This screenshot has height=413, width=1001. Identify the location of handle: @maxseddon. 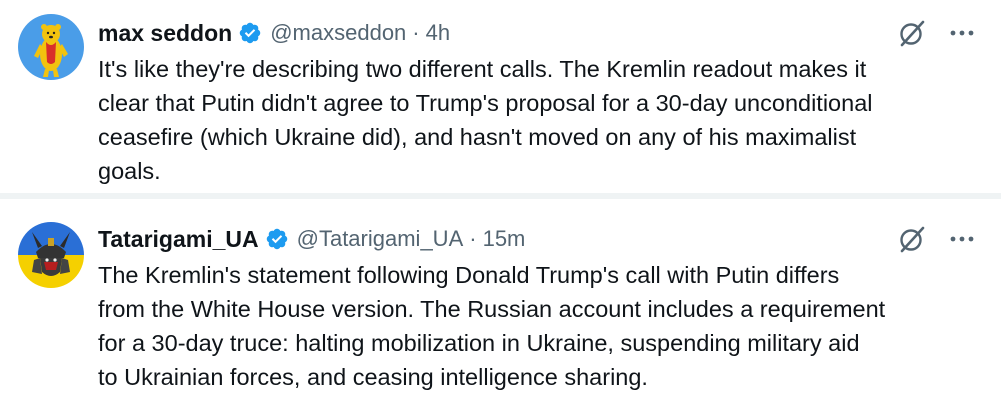
(338, 33).